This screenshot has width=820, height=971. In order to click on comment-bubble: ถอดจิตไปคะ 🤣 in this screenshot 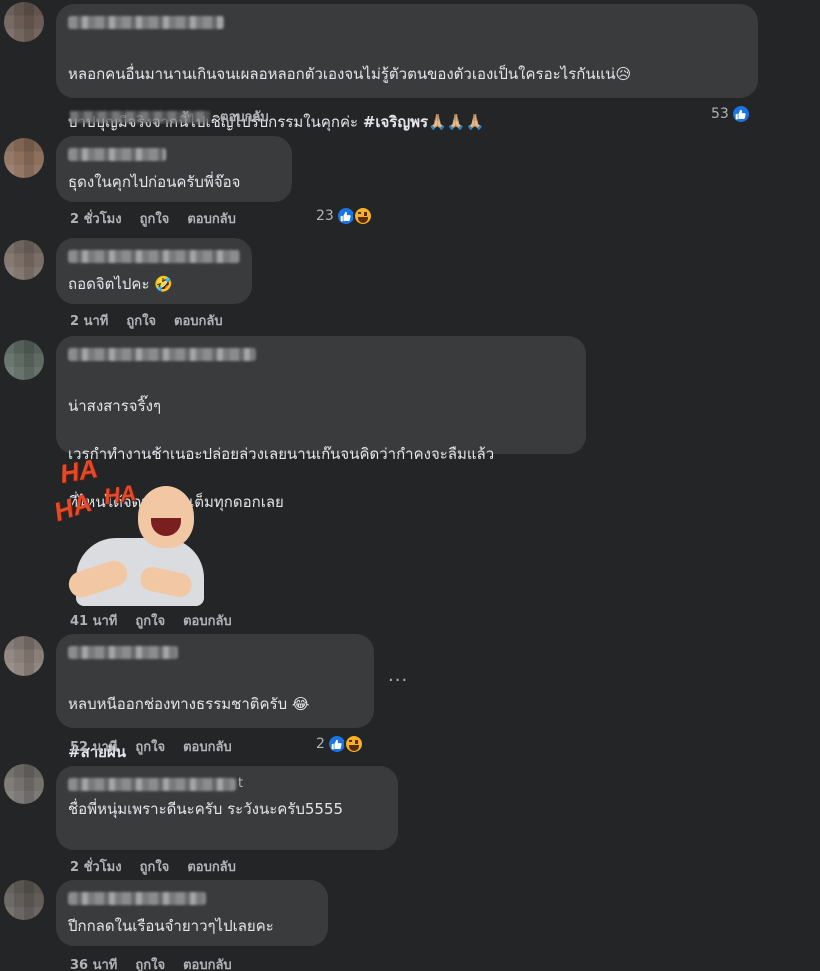, I will do `click(154, 271)`.